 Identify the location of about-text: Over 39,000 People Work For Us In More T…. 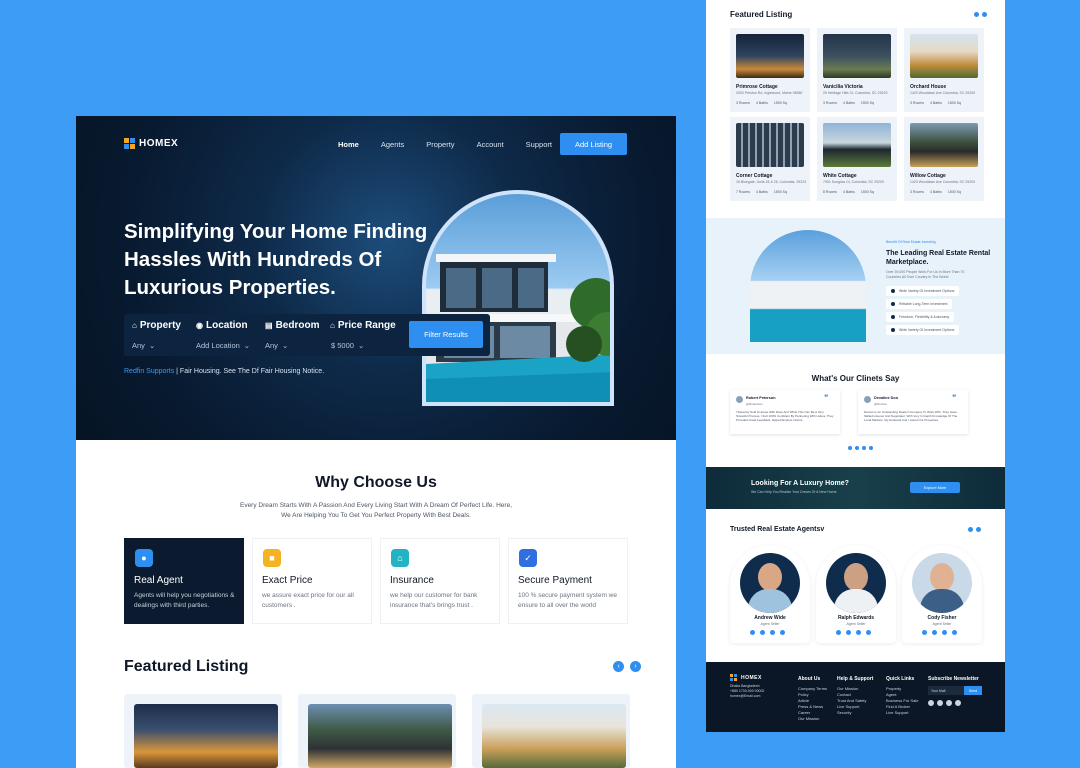
(925, 274).